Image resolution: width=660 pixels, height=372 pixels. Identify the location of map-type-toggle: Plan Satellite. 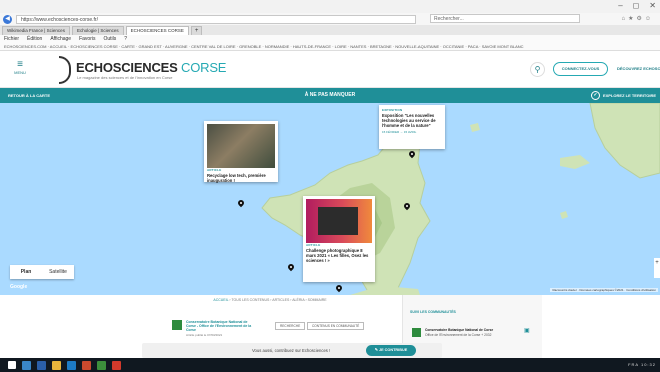
(42, 272).